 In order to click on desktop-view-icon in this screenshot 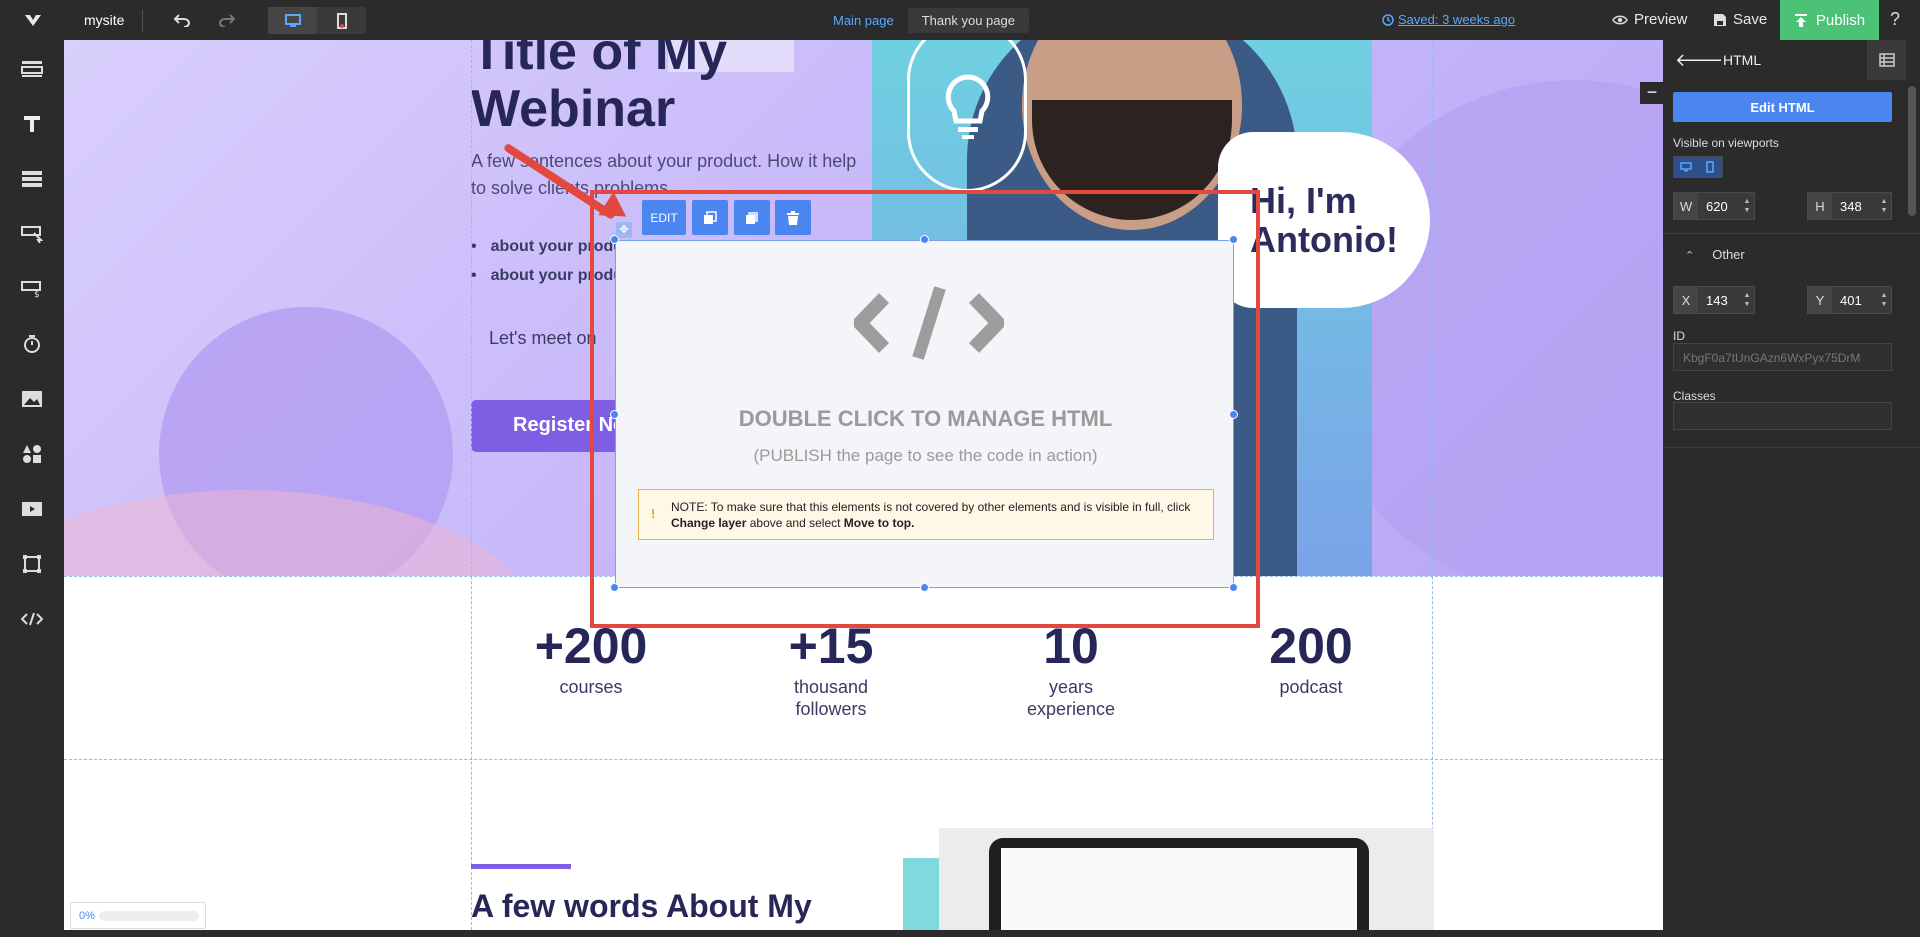, I will do `click(292, 20)`.